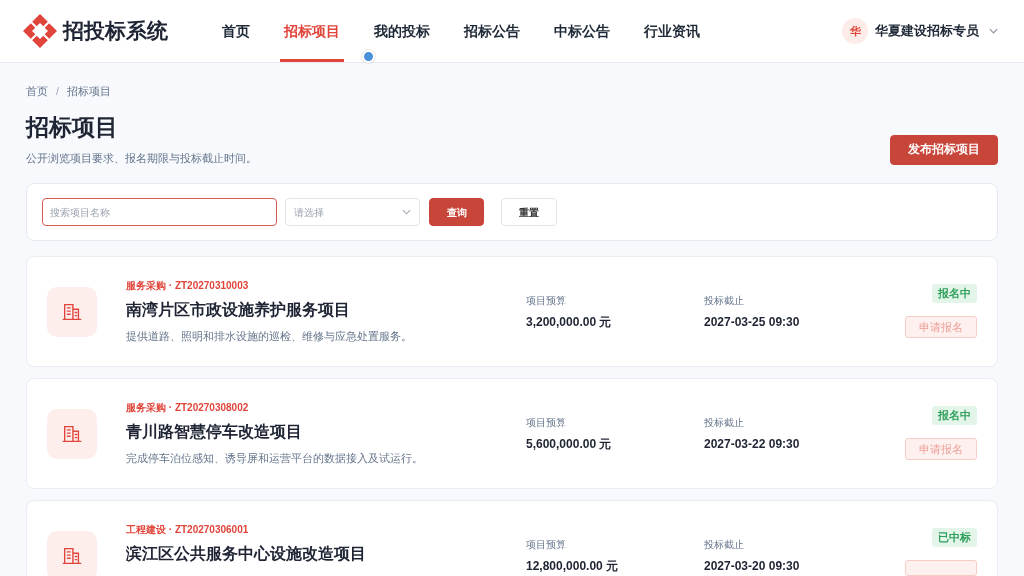 Image resolution: width=1024 pixels, height=576 pixels. What do you see at coordinates (529, 212) in the screenshot?
I see `reset-button: 重置` at bounding box center [529, 212].